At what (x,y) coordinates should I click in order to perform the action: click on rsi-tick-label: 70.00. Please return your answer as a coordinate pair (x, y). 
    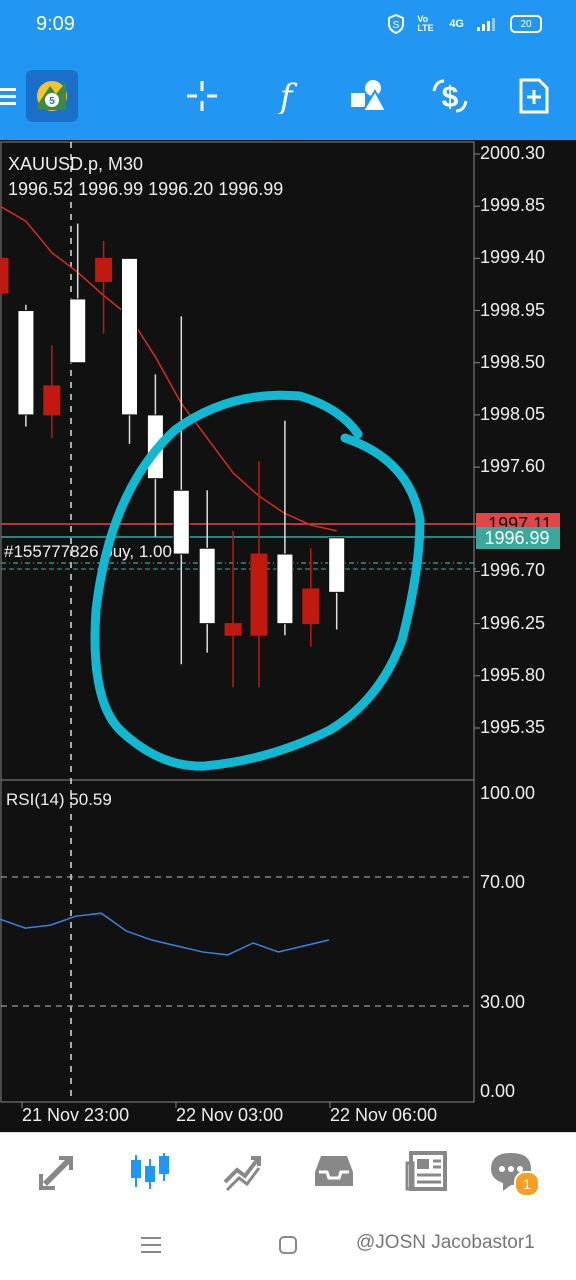
    Looking at the image, I should click on (503, 882).